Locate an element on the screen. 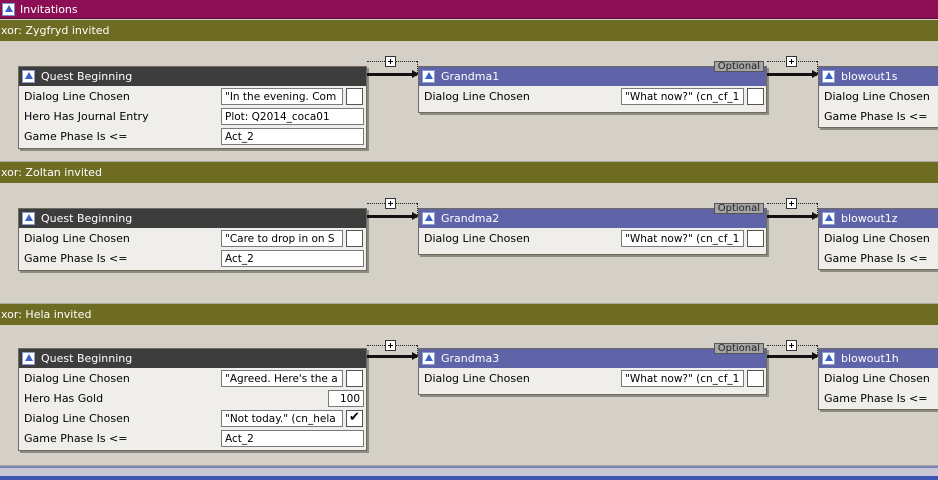 This screenshot has height=480, width=938. node-title: blowout1z is located at coordinates (869, 218).